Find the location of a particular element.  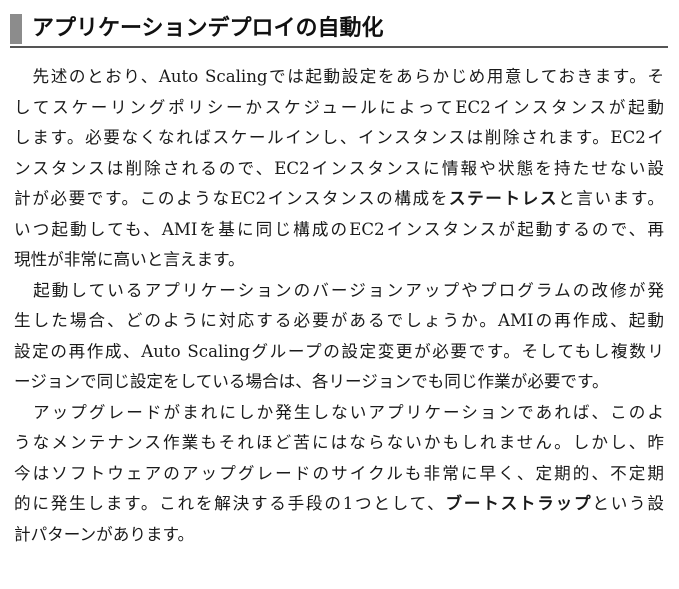

line-text: 的に発生します。これを解決する手段の1つとして、 is located at coordinates (230, 503).